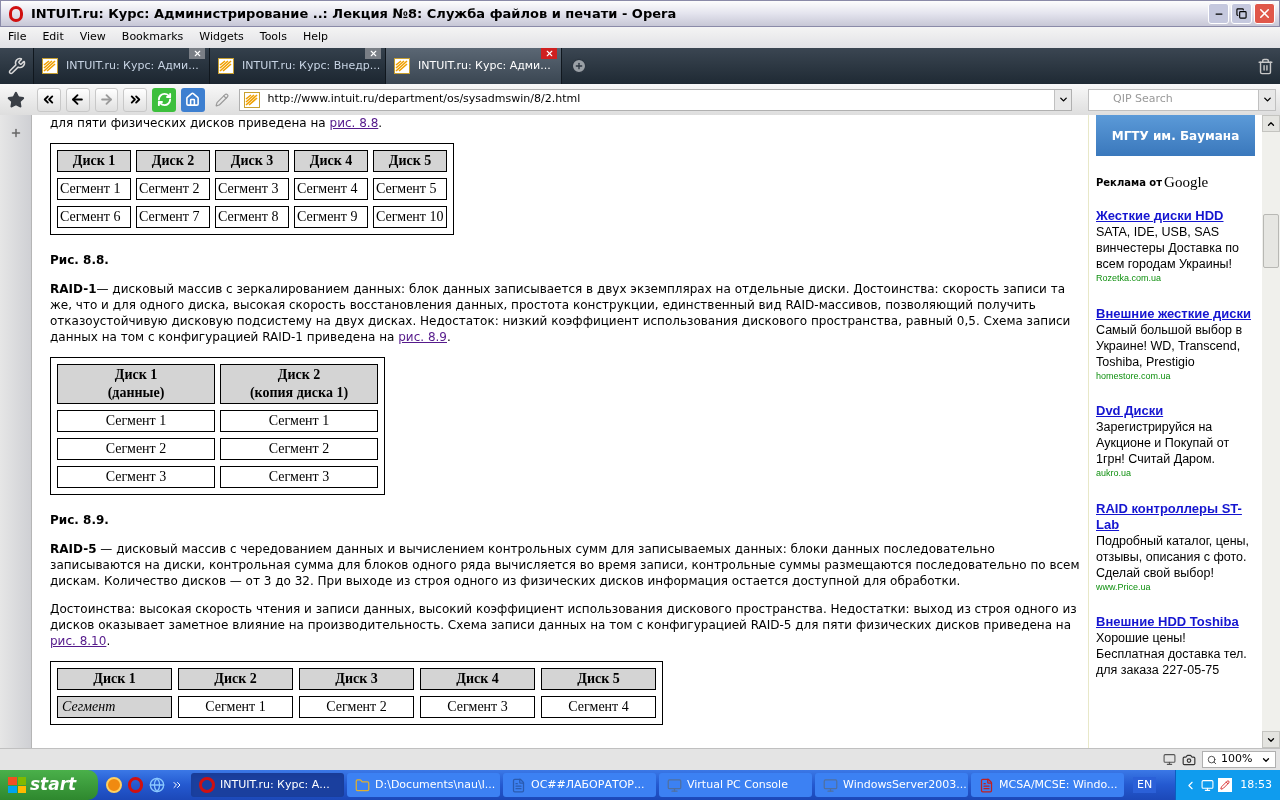 This screenshot has height=800, width=1280. I want to click on home-button, so click(193, 99).